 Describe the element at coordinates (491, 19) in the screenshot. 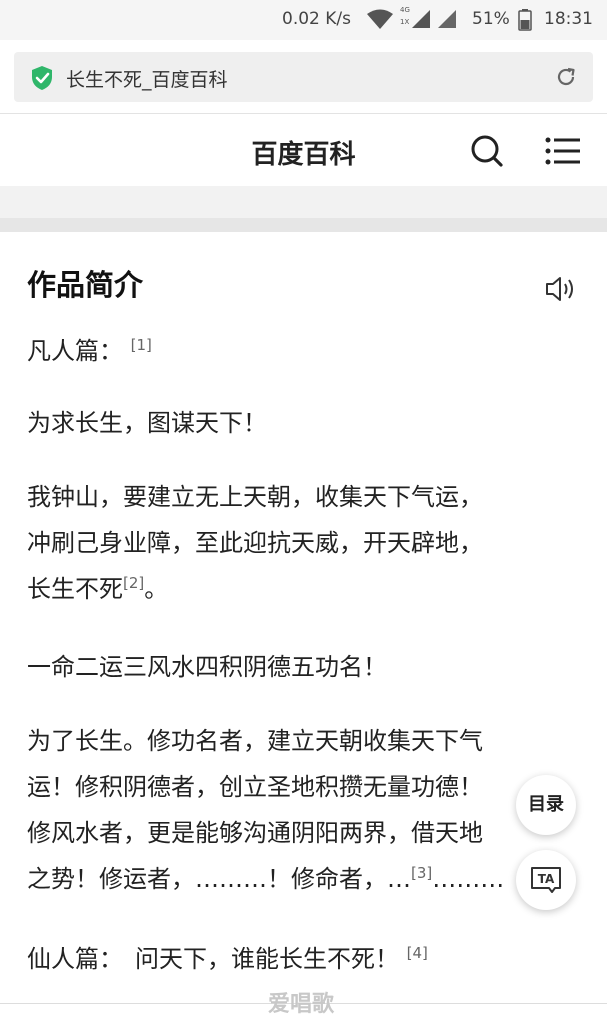

I see `battery-level: 51%` at that location.